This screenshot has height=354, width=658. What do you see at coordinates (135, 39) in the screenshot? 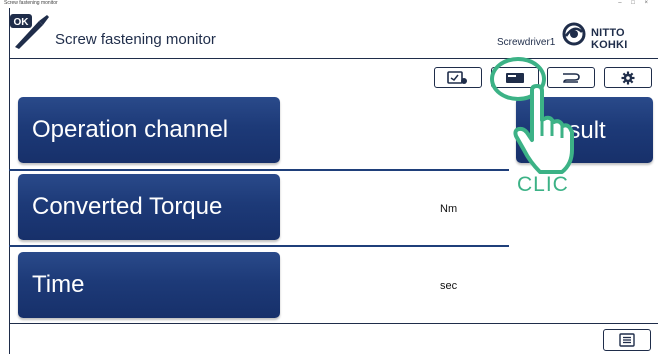
I see `app-title: Screw fastening monitor` at bounding box center [135, 39].